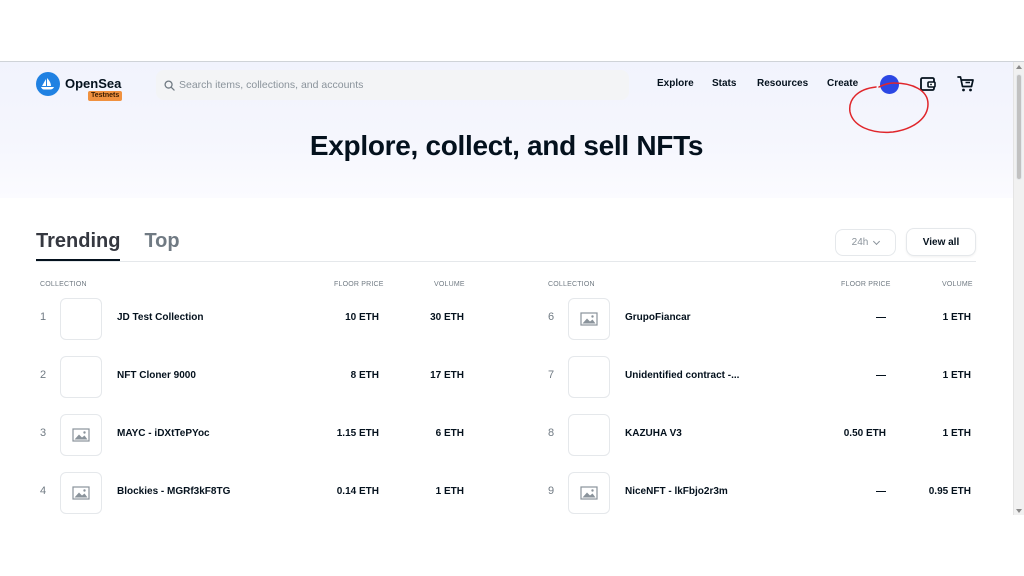 The height and width of the screenshot is (576, 1024). What do you see at coordinates (364, 375) in the screenshot?
I see `floor-price: 8 ETH` at bounding box center [364, 375].